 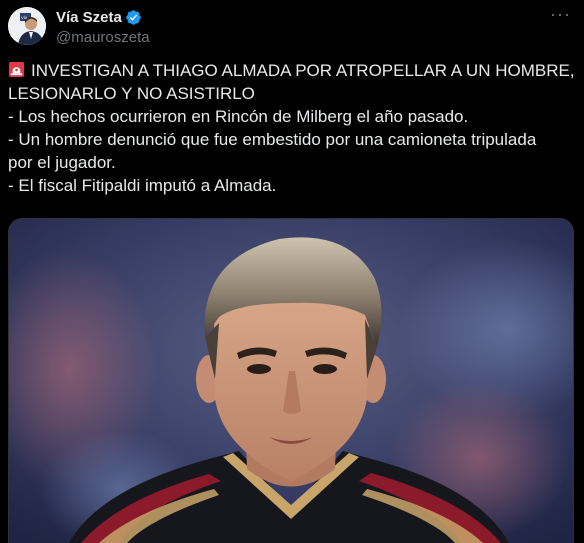 What do you see at coordinates (131, 93) in the screenshot?
I see `tweet-line-2: LESIONARLO Y NO ASISTIRLO` at bounding box center [131, 93].